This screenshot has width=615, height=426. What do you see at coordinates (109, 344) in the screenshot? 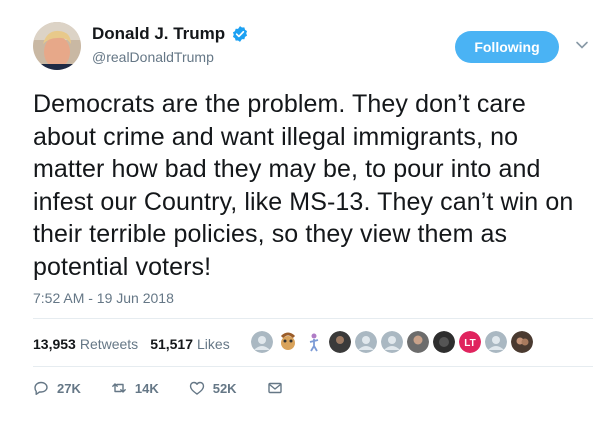
I see `retweets-label: Retweets` at bounding box center [109, 344].